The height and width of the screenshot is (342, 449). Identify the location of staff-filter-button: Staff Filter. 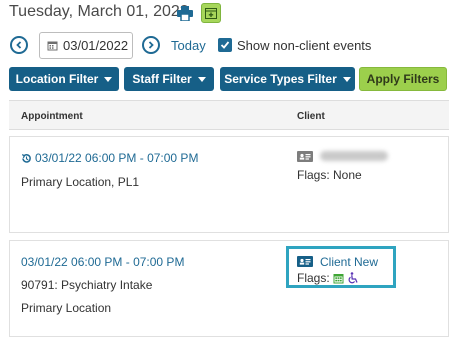
(169, 79).